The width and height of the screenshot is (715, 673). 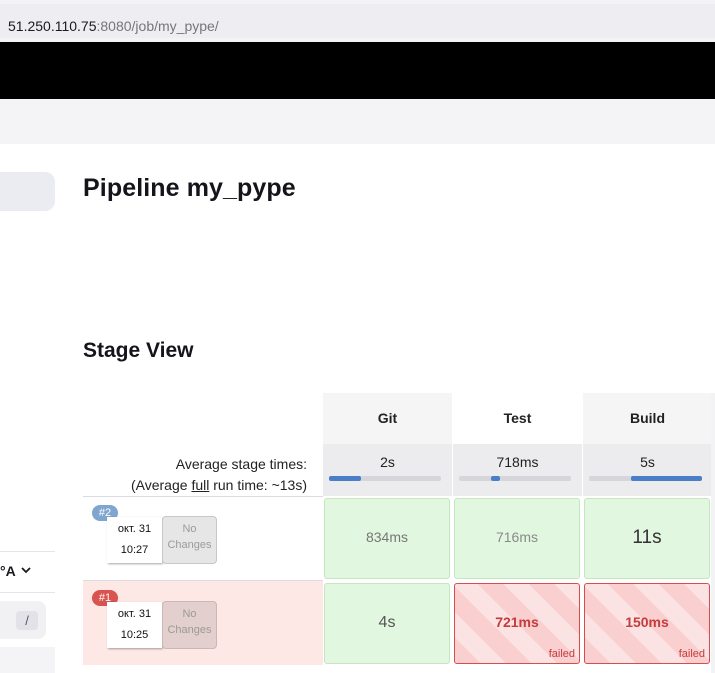 I want to click on stage-avg-test-value: 718ms, so click(x=517, y=462).